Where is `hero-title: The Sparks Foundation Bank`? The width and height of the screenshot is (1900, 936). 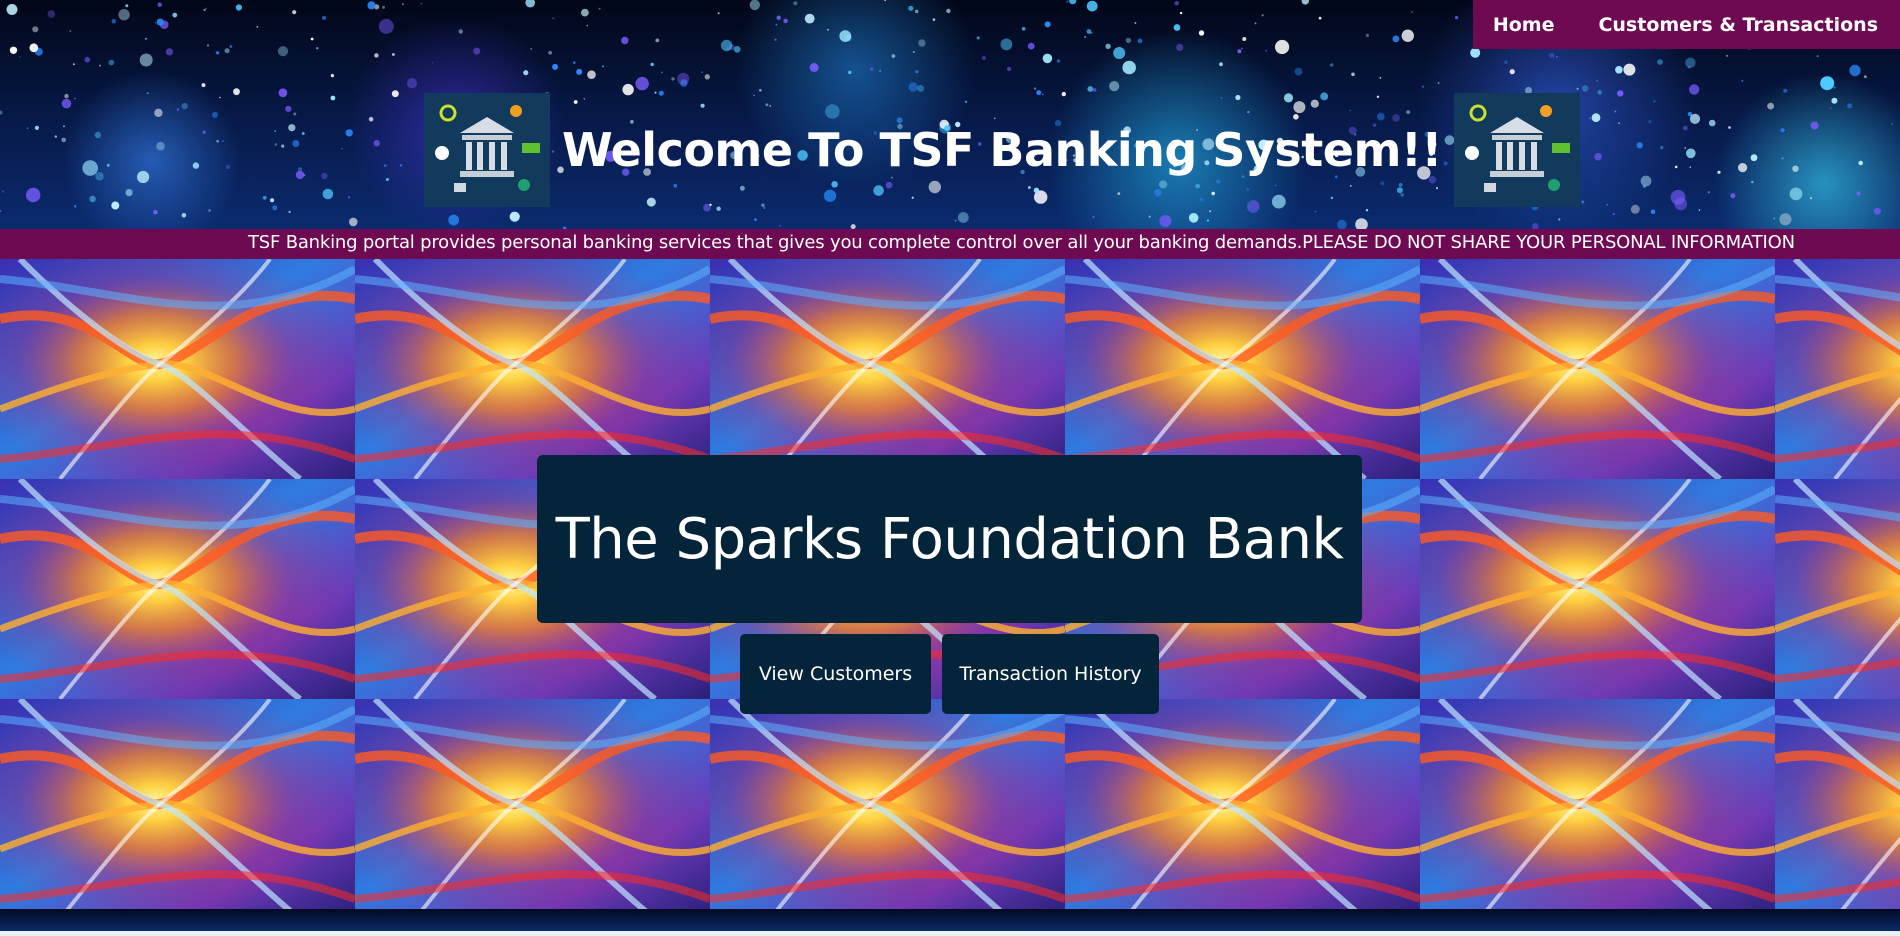 hero-title: The Sparks Foundation Bank is located at coordinates (949, 539).